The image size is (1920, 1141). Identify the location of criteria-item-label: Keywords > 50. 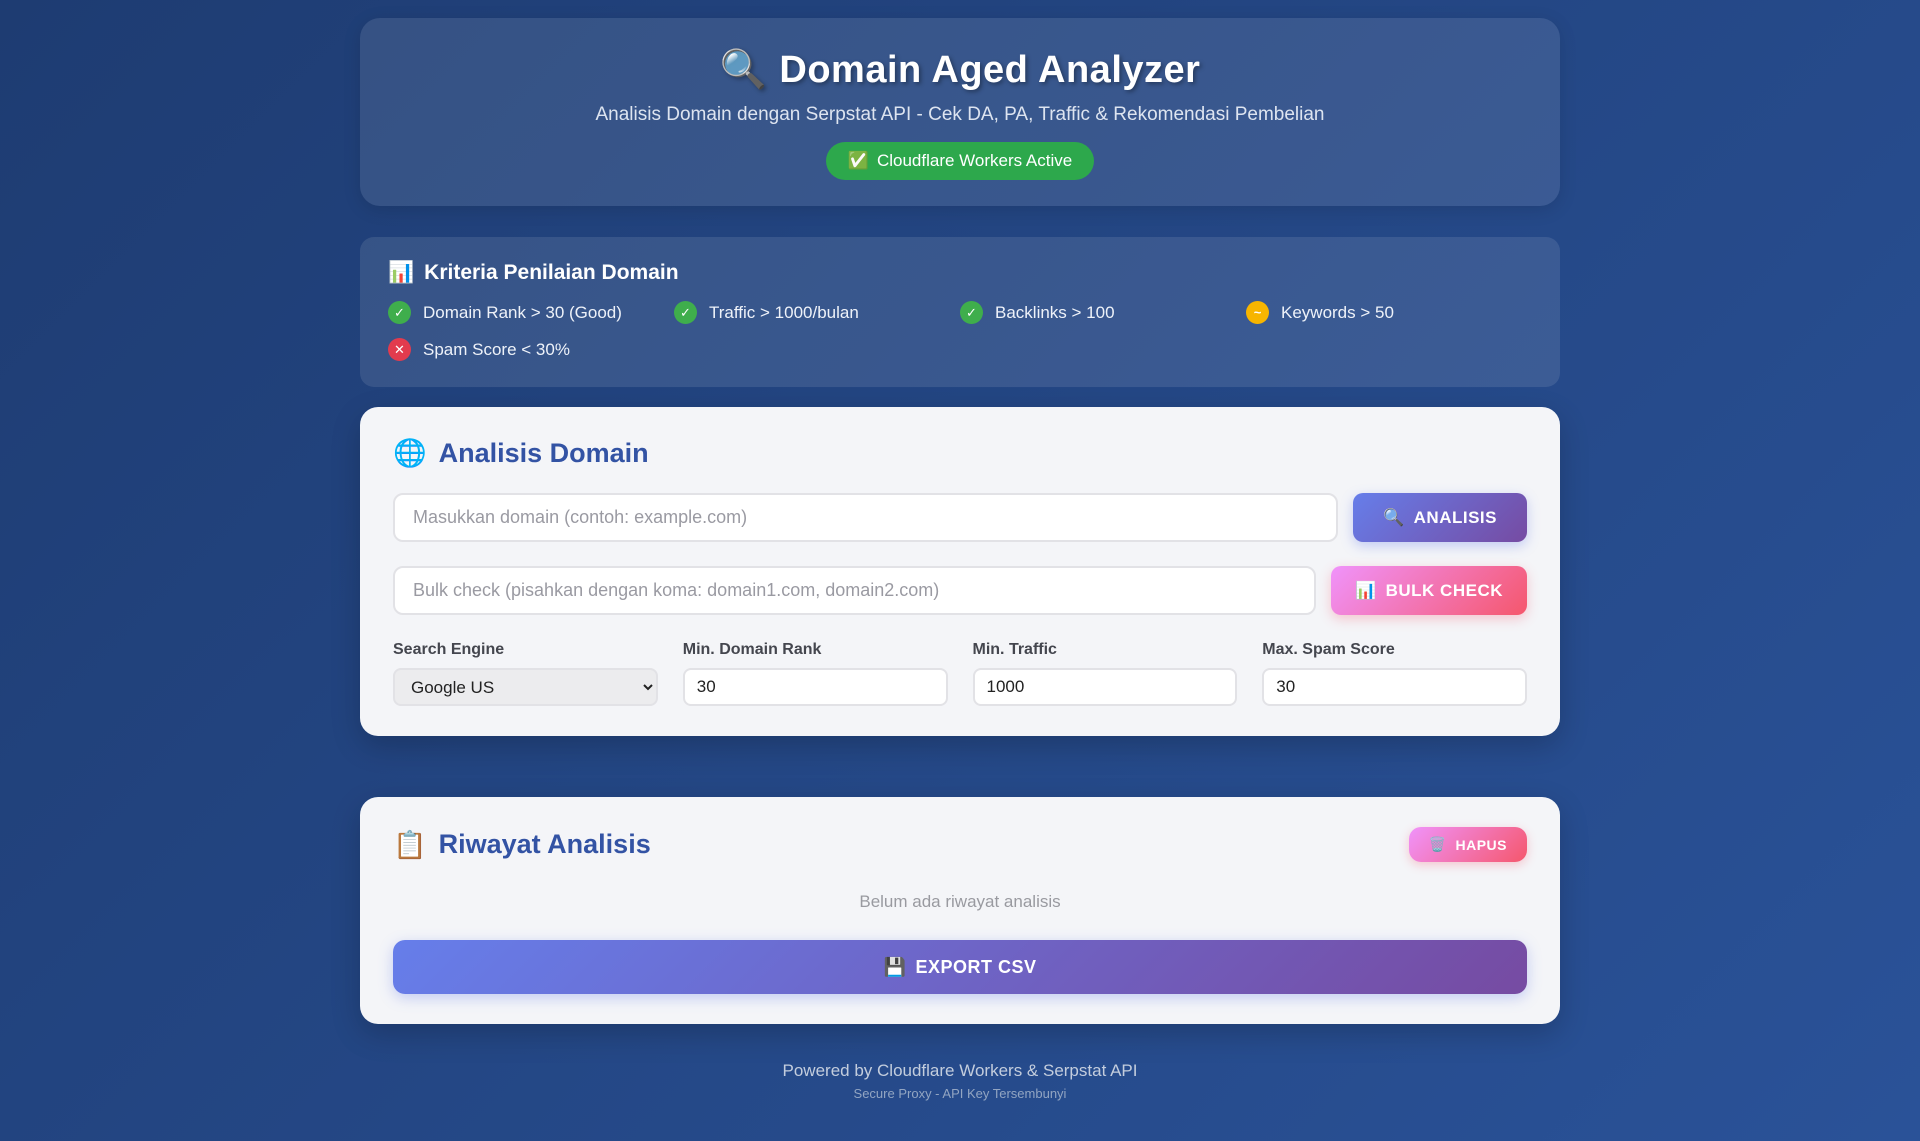
(1337, 312).